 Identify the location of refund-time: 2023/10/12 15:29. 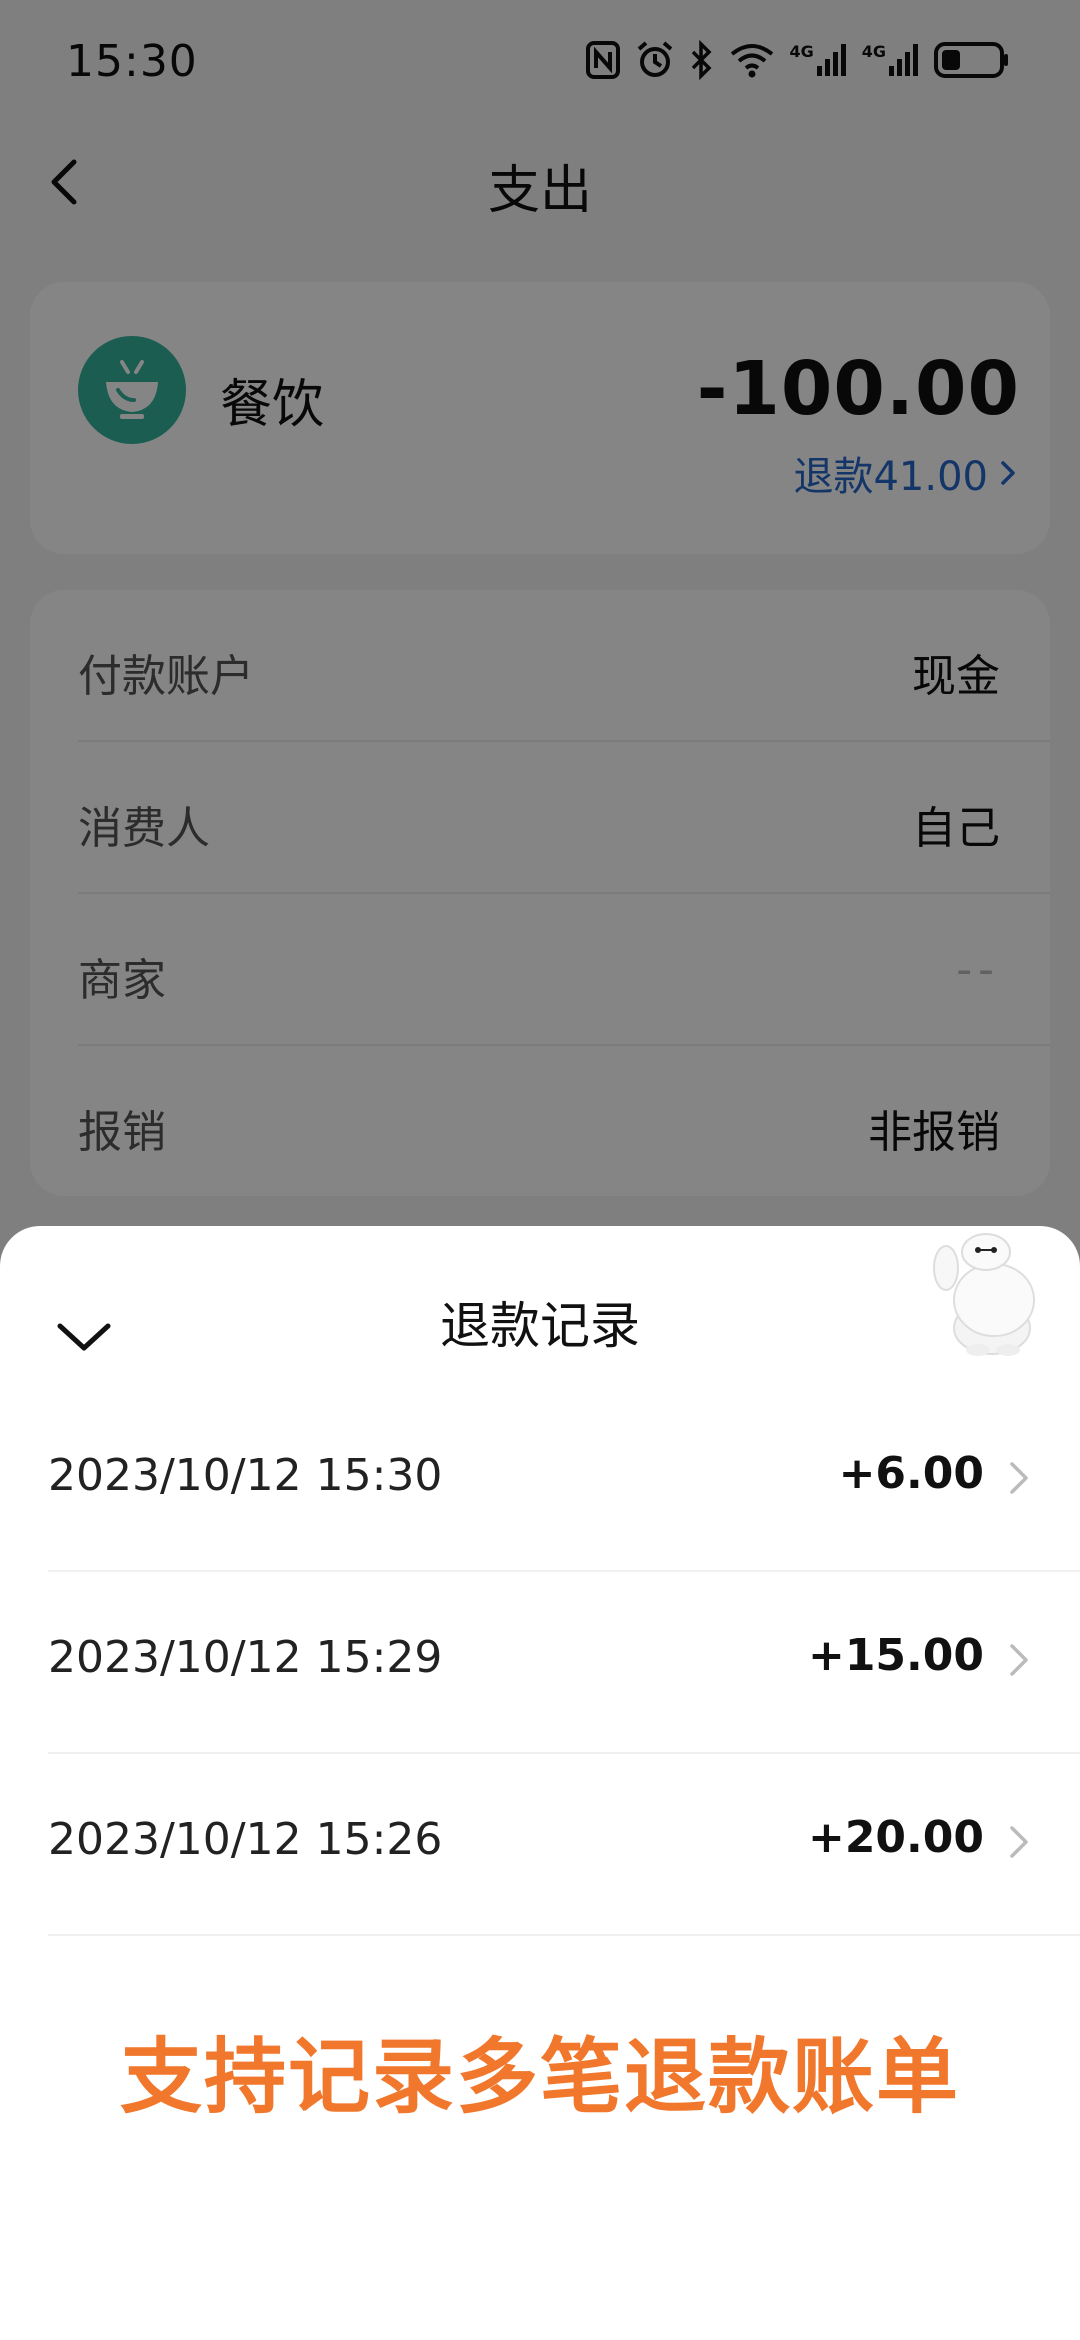
(245, 1657).